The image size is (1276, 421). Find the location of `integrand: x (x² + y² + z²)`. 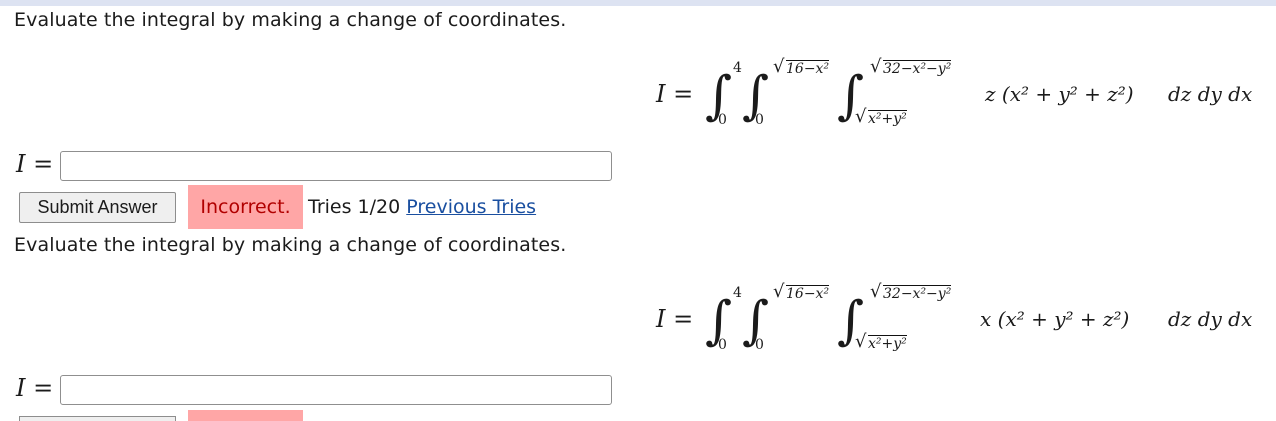

integrand: x (x² + y² + z²) is located at coordinates (1055, 319).